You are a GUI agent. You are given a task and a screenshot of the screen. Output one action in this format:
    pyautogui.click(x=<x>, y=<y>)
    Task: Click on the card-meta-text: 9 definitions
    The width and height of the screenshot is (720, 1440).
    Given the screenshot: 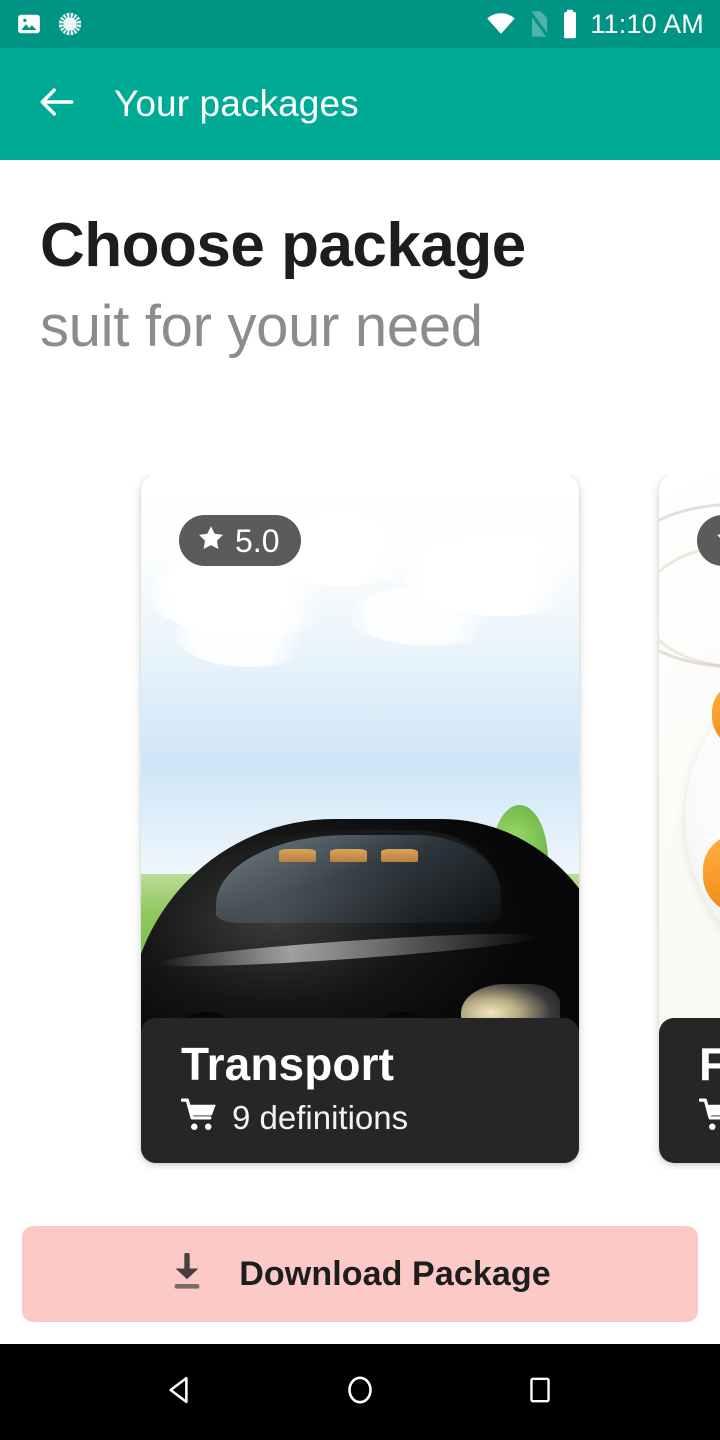 What is the action you would take?
    pyautogui.click(x=320, y=1117)
    